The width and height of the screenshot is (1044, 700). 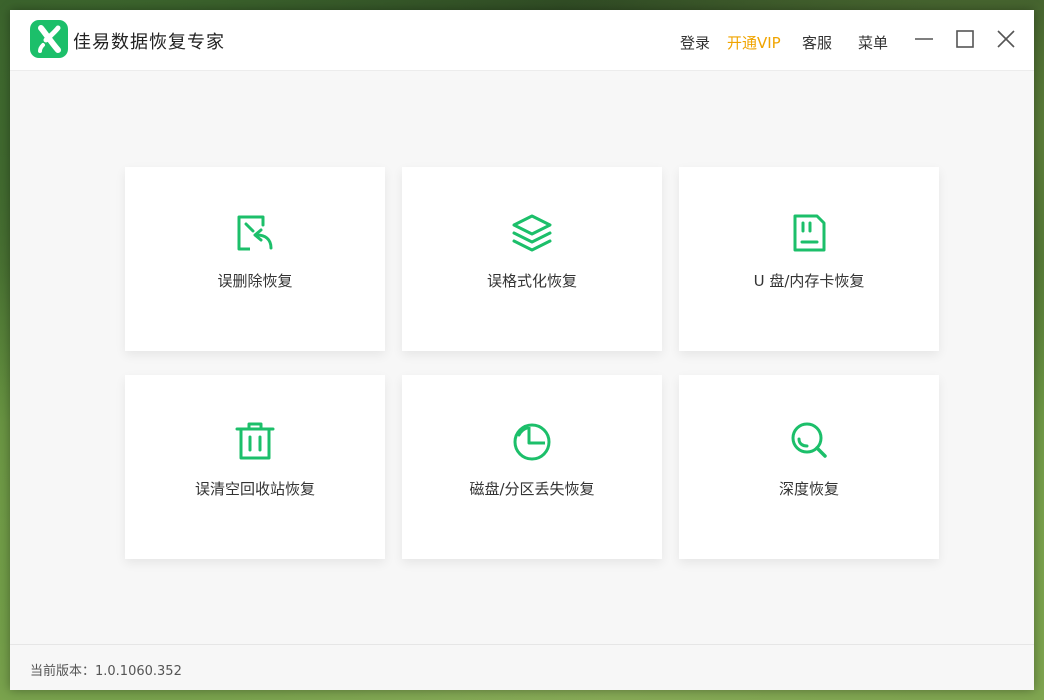 I want to click on minimize-icon, so click(x=924, y=39).